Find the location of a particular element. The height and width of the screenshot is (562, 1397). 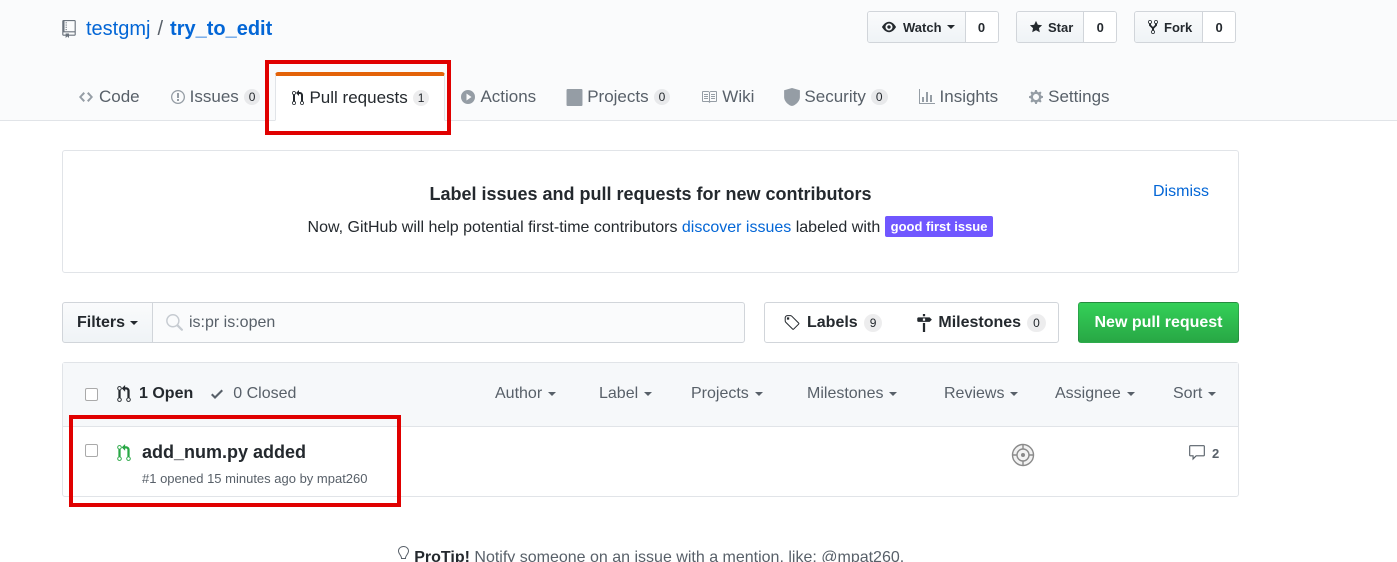

reviews-filter-label: Reviews is located at coordinates (974, 393).